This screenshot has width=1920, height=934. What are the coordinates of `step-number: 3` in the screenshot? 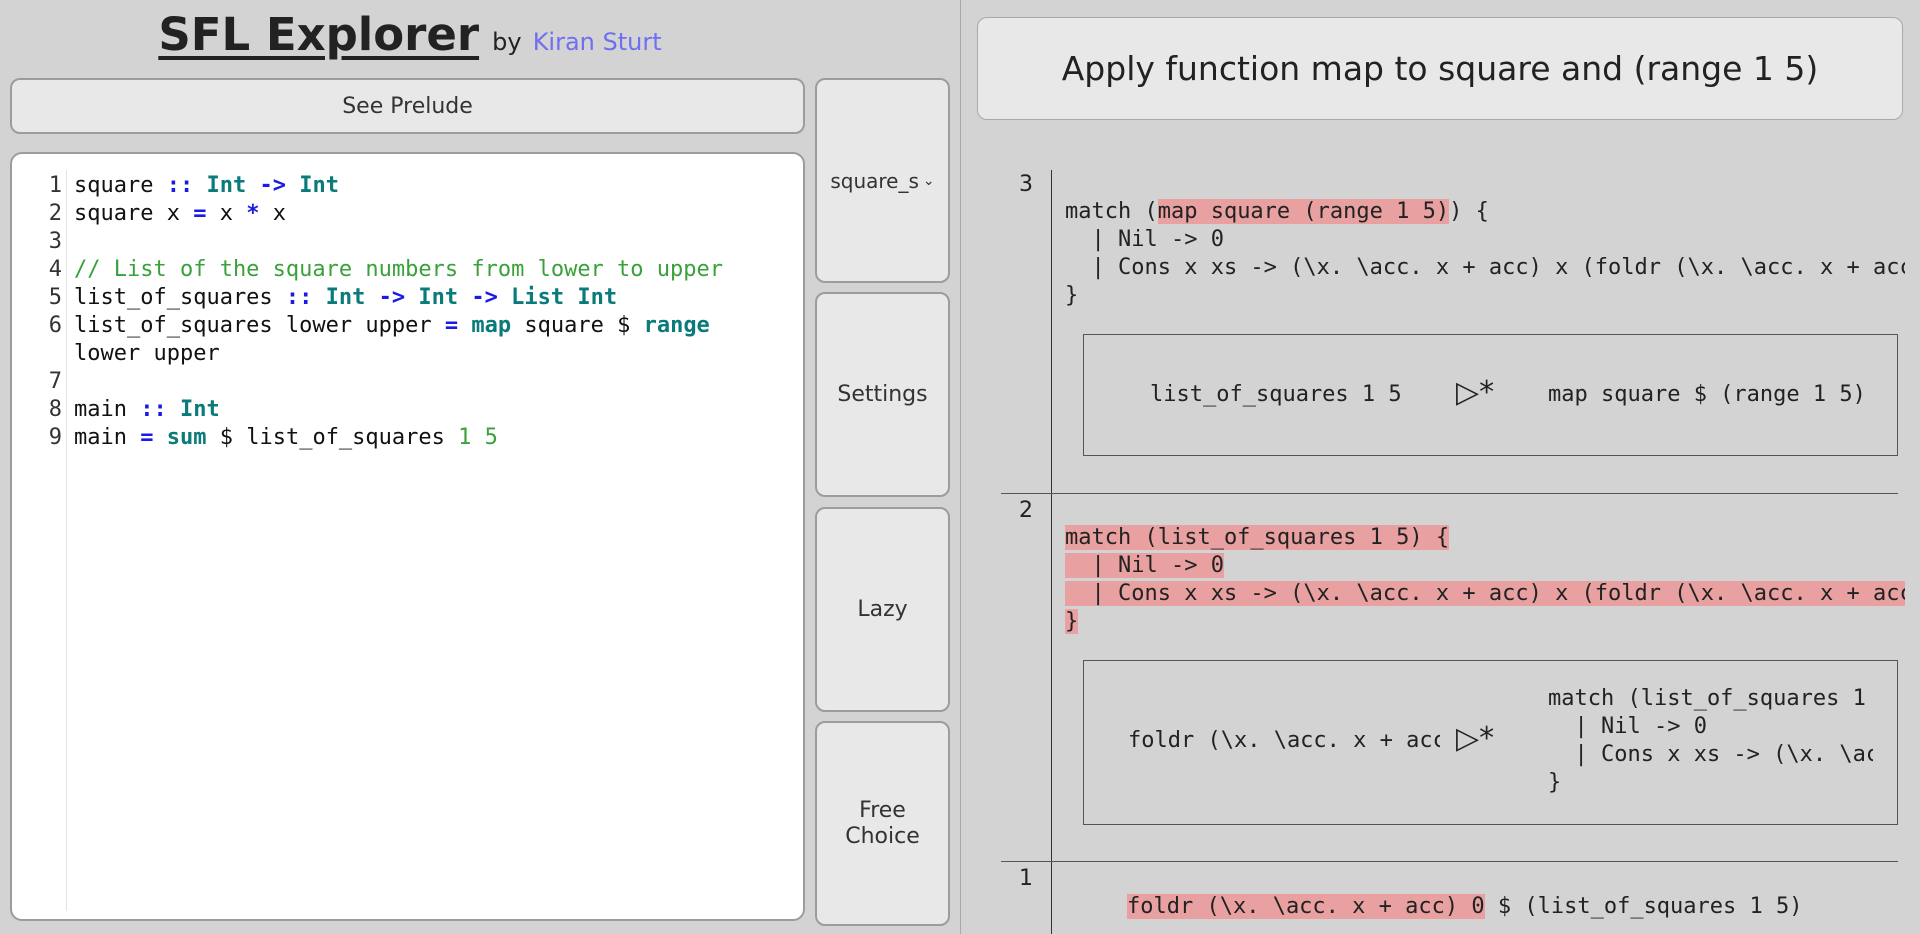 It's located at (1026, 184).